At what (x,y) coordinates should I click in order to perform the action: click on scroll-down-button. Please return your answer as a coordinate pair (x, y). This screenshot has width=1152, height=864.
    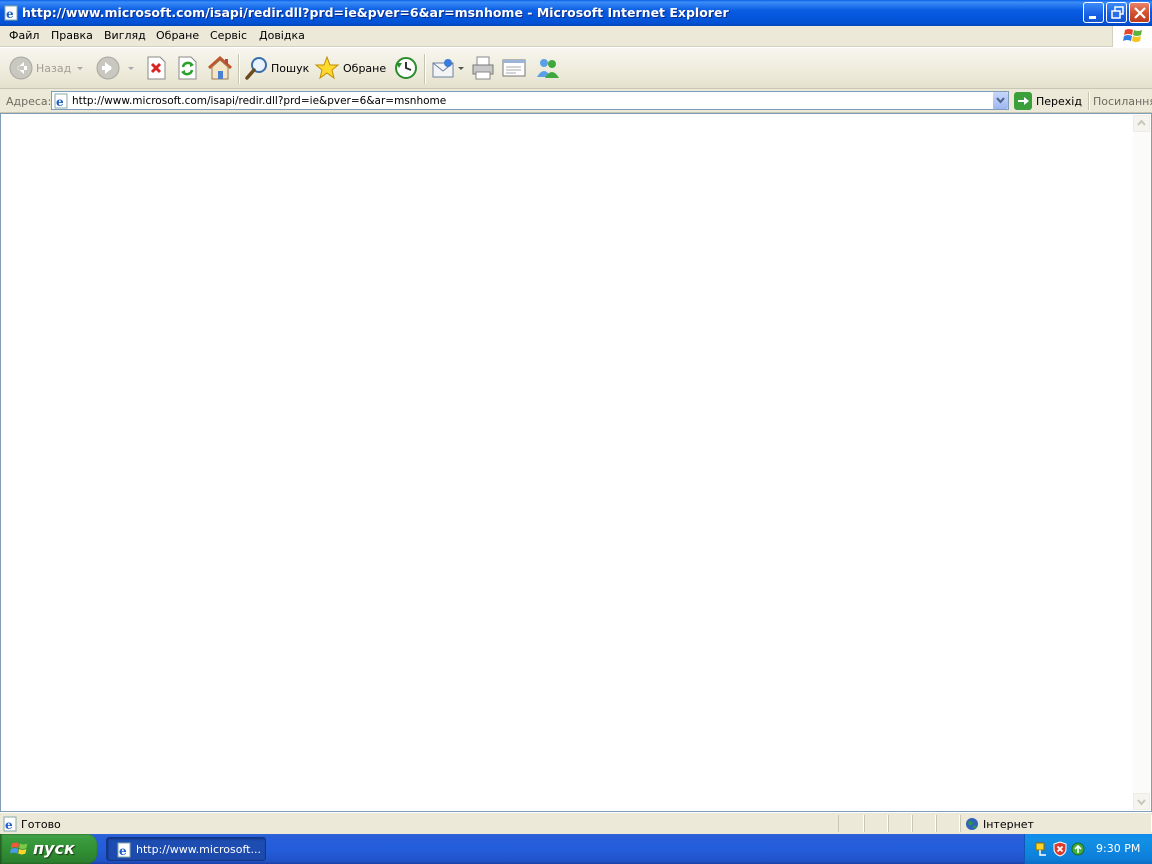
    Looking at the image, I should click on (1141, 801).